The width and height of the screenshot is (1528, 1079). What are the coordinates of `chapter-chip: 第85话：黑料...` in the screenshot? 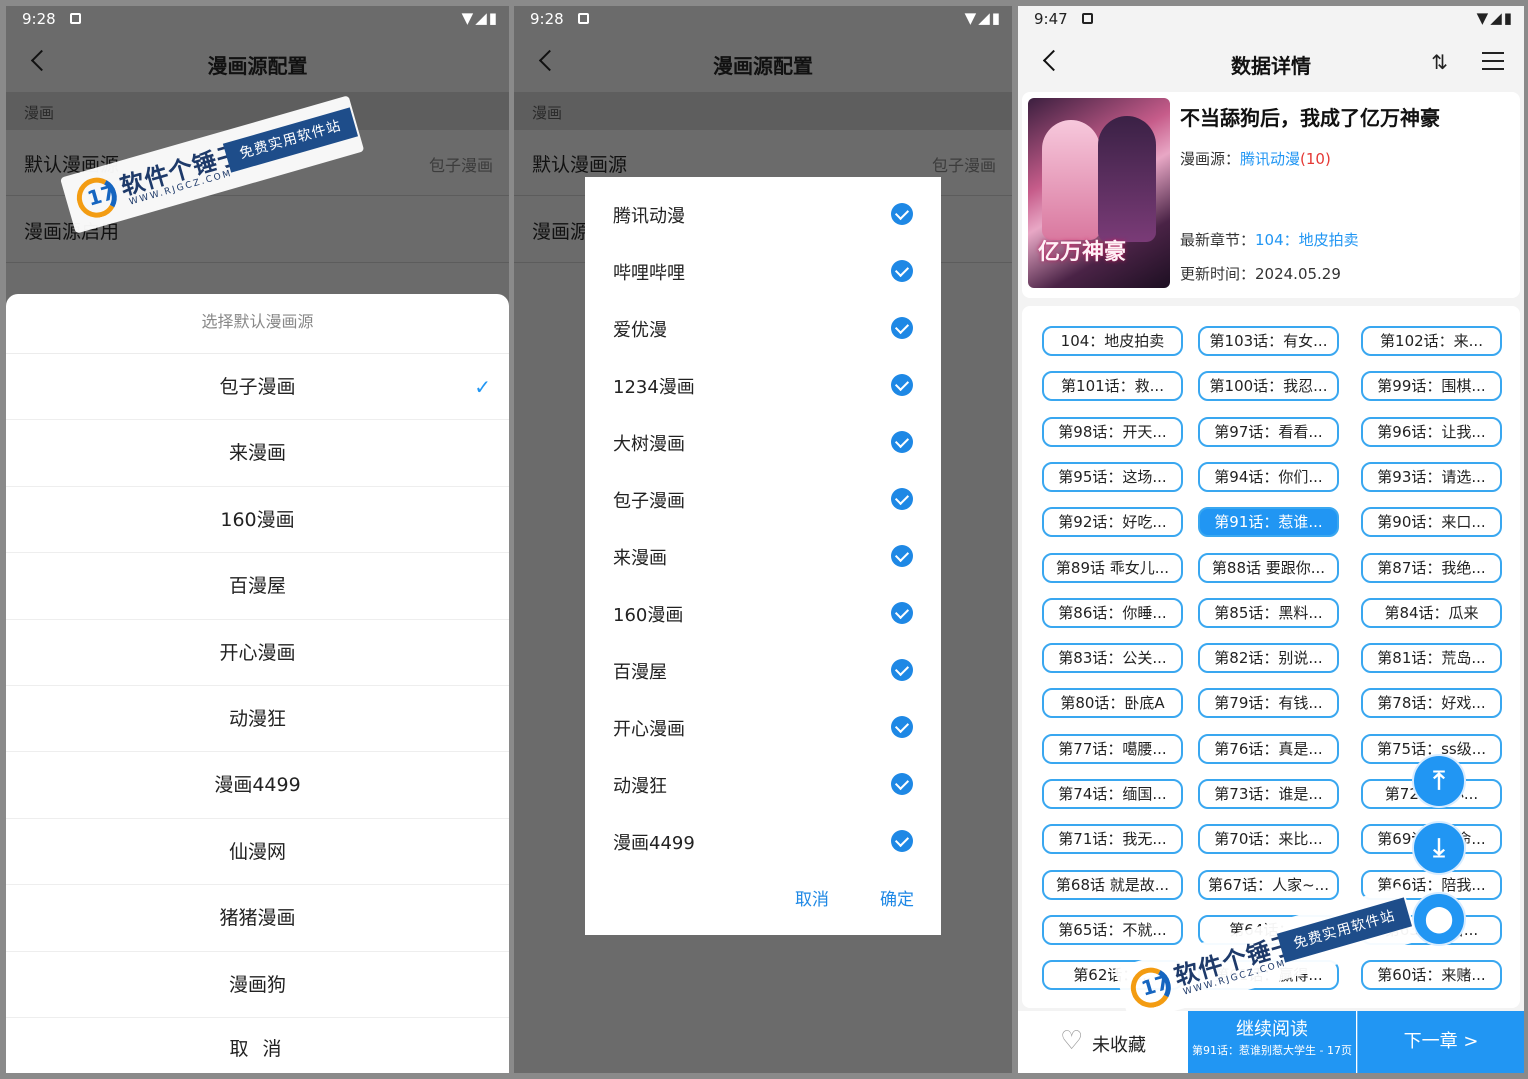 It's located at (1268, 612).